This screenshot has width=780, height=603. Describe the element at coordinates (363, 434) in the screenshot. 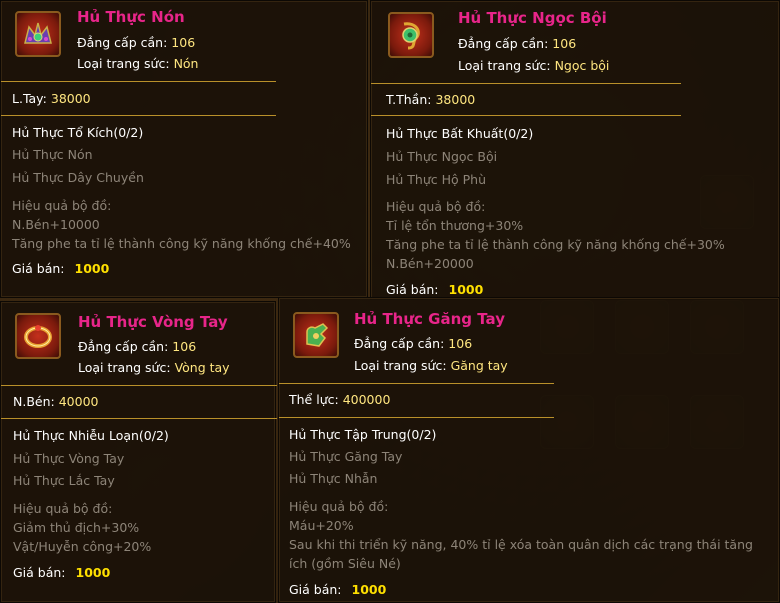

I see `set-name: Hủ Thực Tập Trung(0/2)` at that location.